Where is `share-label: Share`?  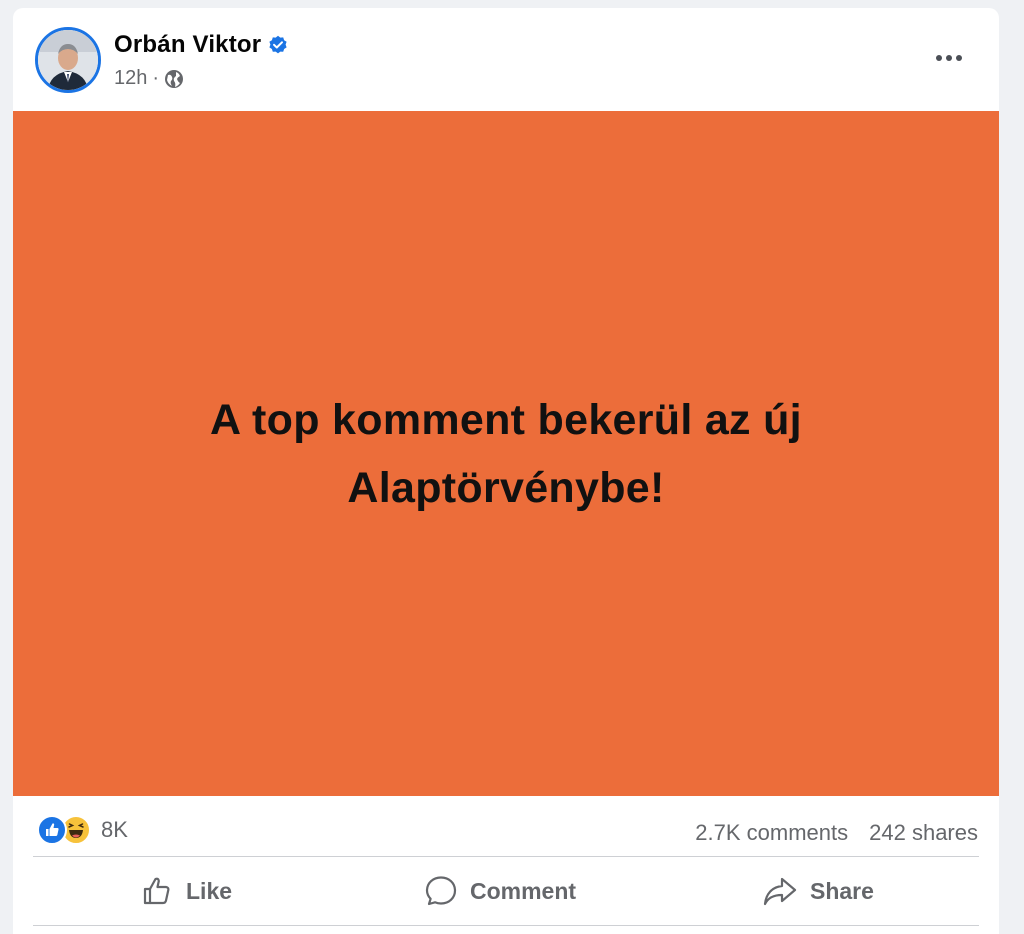
share-label: Share is located at coordinates (842, 890).